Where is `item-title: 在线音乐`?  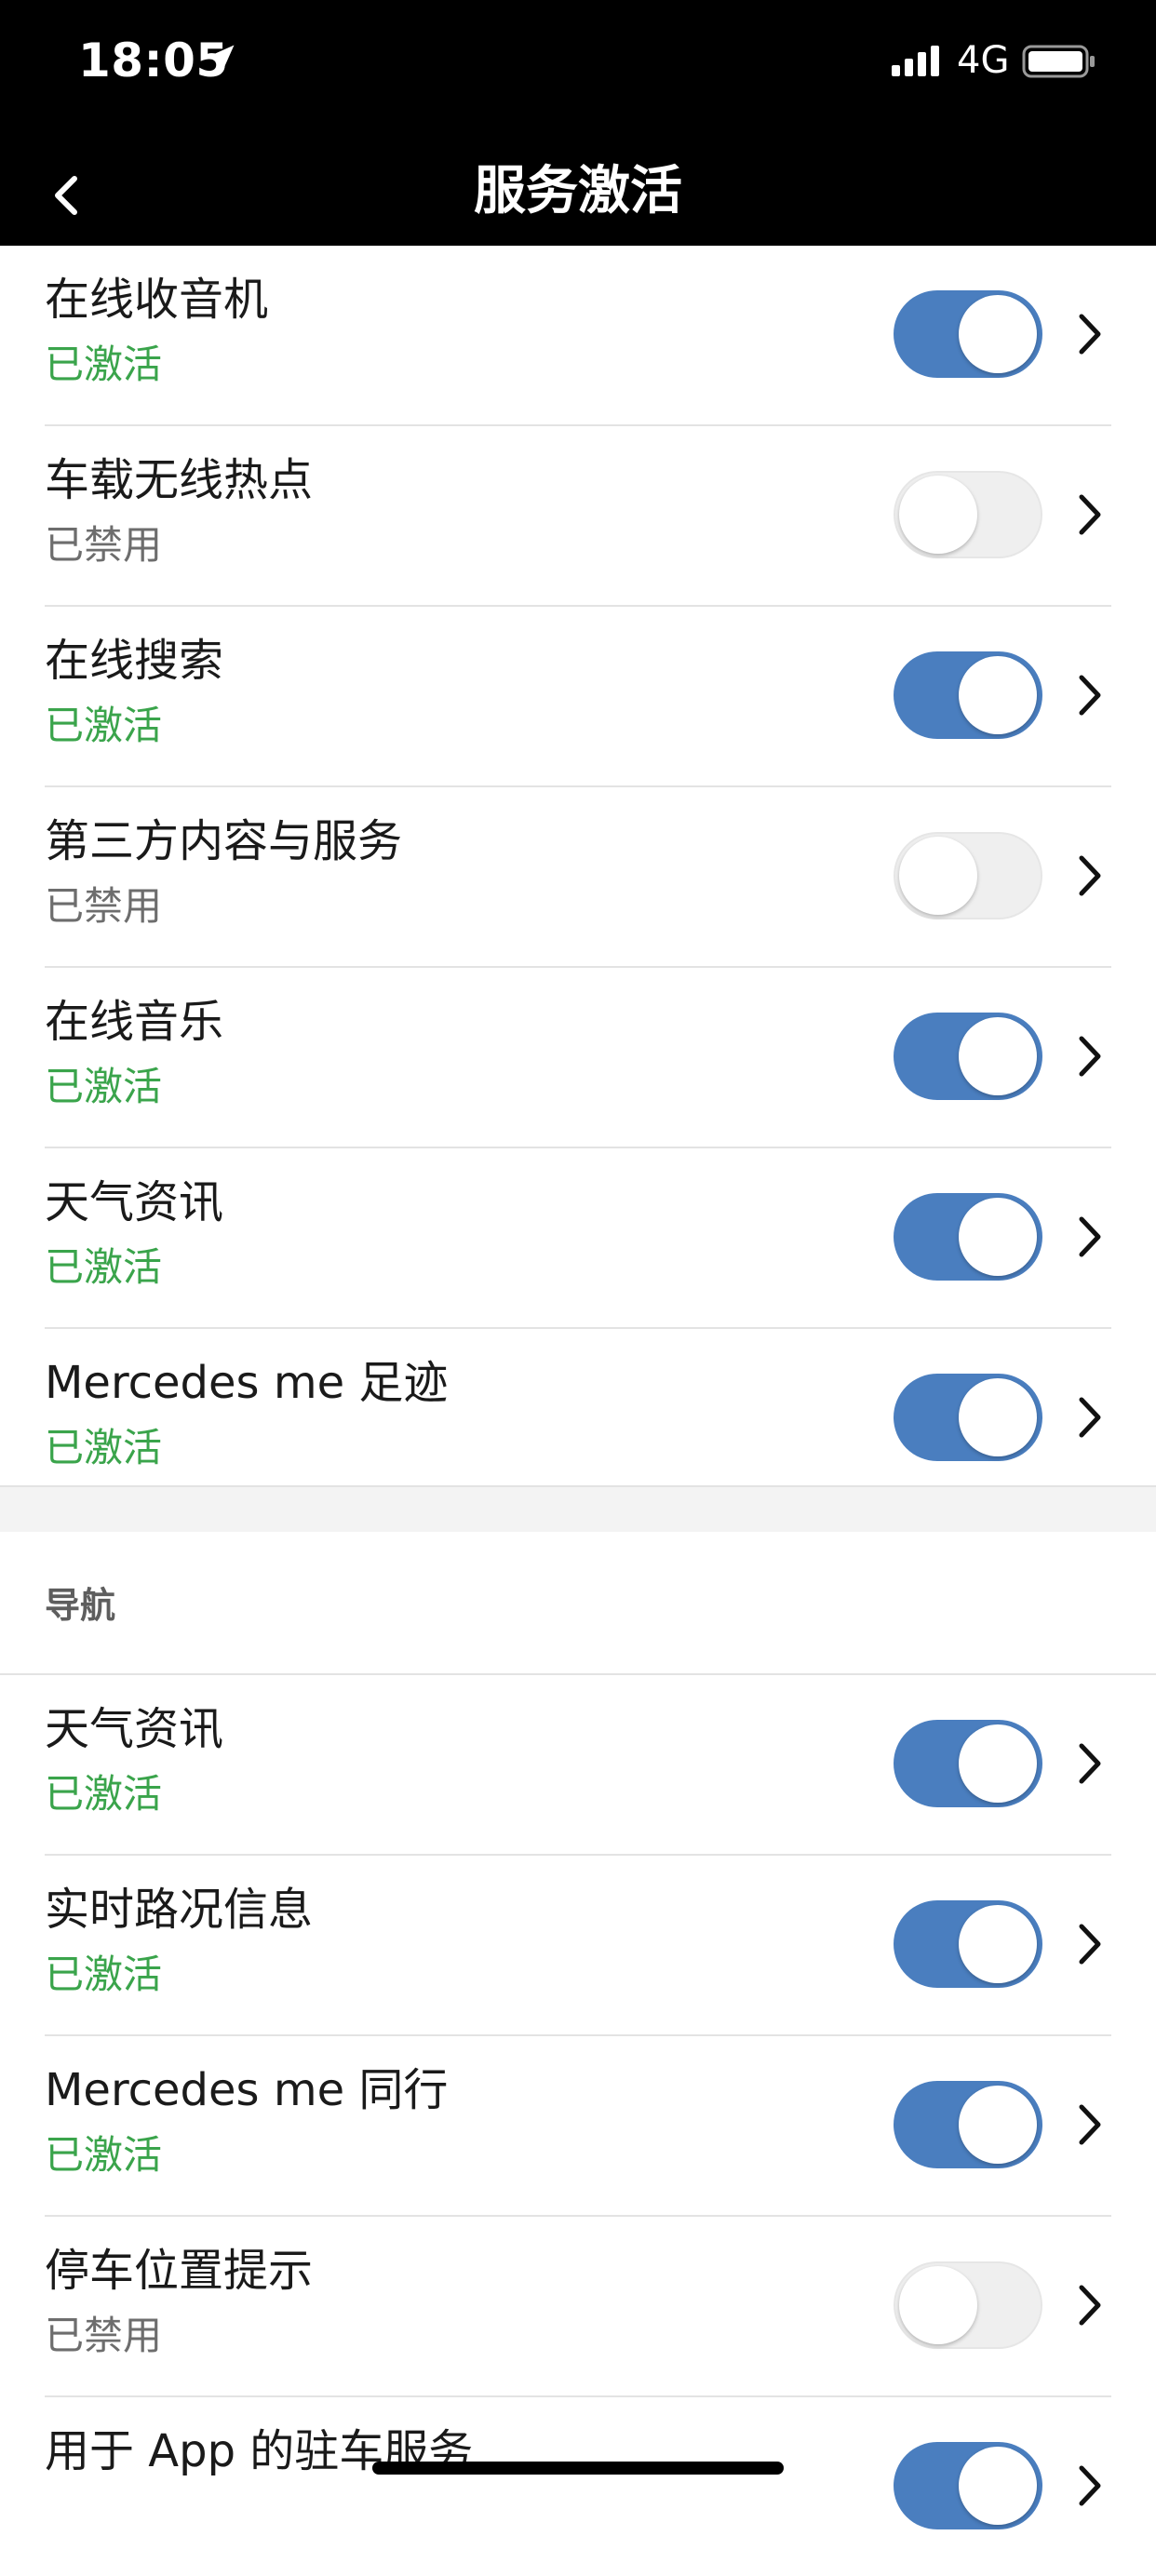 item-title: 在线音乐 is located at coordinates (134, 1022).